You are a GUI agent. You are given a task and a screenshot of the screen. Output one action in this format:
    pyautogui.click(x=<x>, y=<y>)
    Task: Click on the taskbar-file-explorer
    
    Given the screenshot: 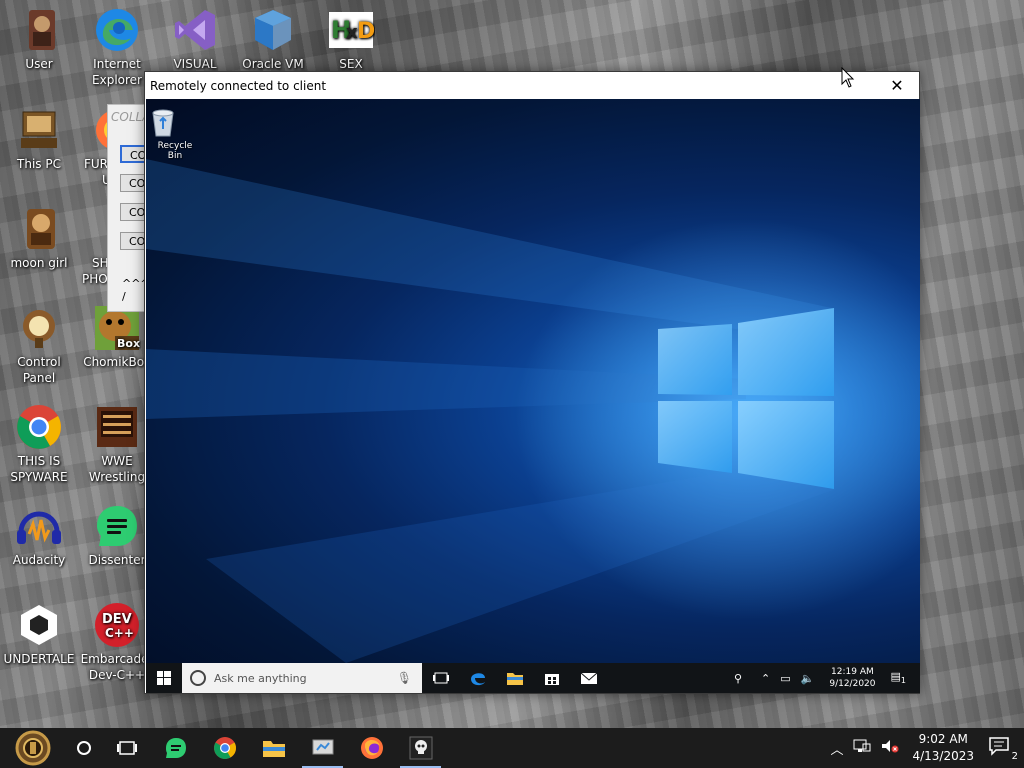 What is the action you would take?
    pyautogui.click(x=273, y=748)
    